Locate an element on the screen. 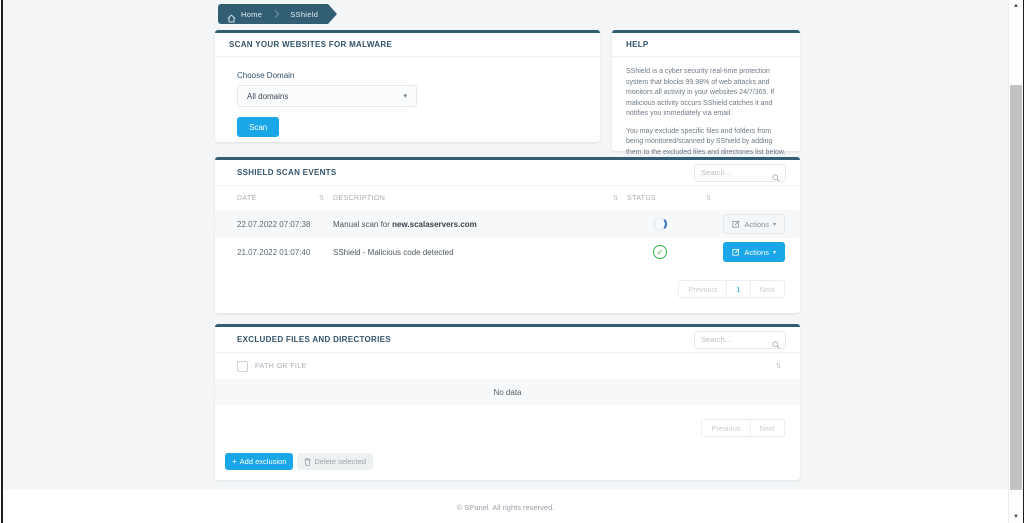 This screenshot has height=523, width=1024. event-description-domain: new.scalaservers.com is located at coordinates (434, 224).